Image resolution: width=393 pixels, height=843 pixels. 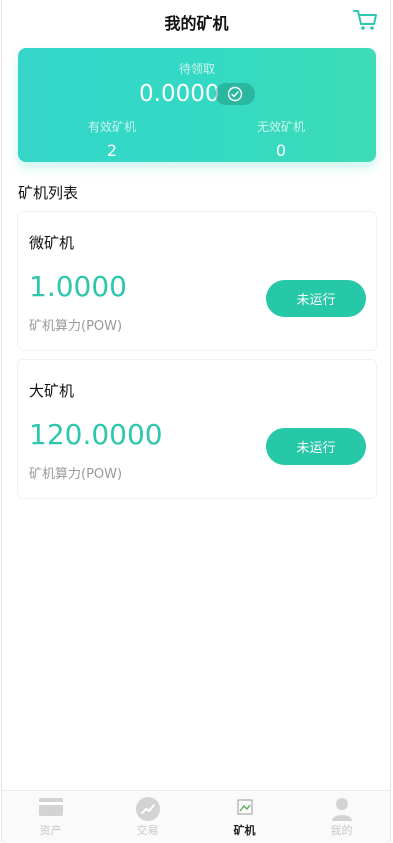 I want to click on broken-image-icon, so click(x=244, y=807).